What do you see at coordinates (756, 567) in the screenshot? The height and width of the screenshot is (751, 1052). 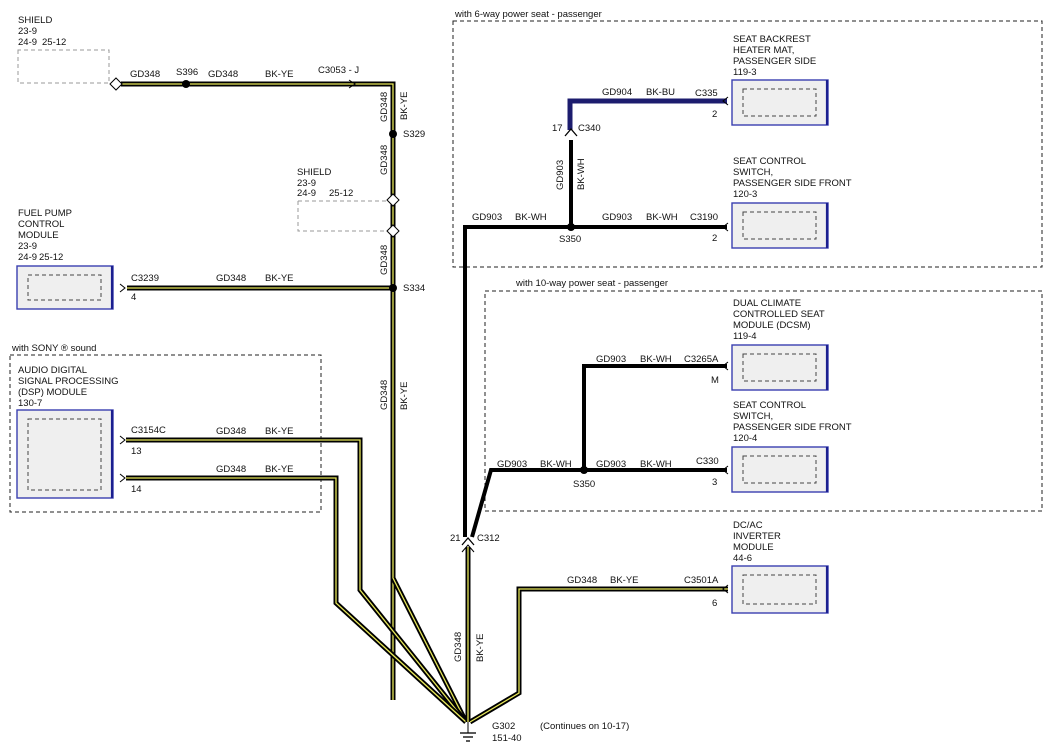 I see `dcac-inverter-module: DC/AC INVERTER MODULE 44-6 C3501A 6` at bounding box center [756, 567].